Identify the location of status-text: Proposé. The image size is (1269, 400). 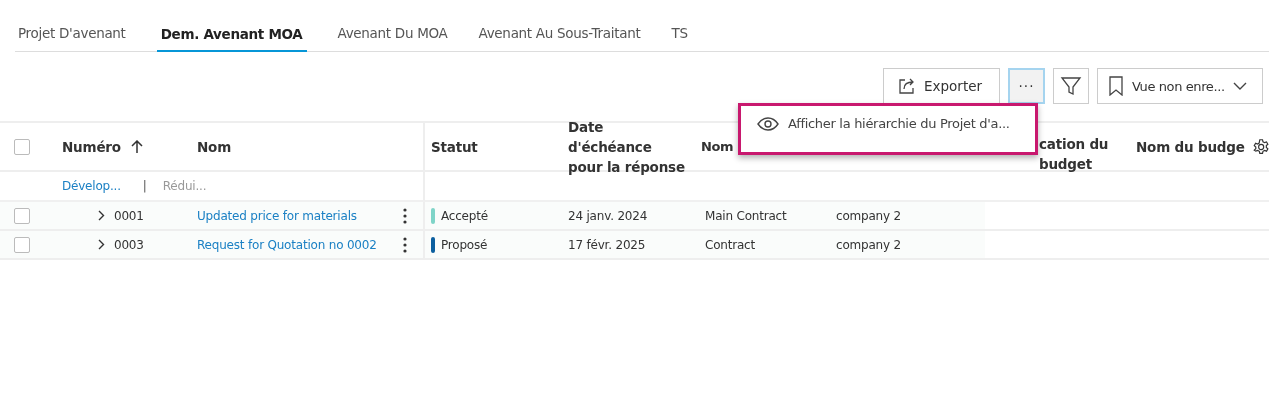
(464, 244).